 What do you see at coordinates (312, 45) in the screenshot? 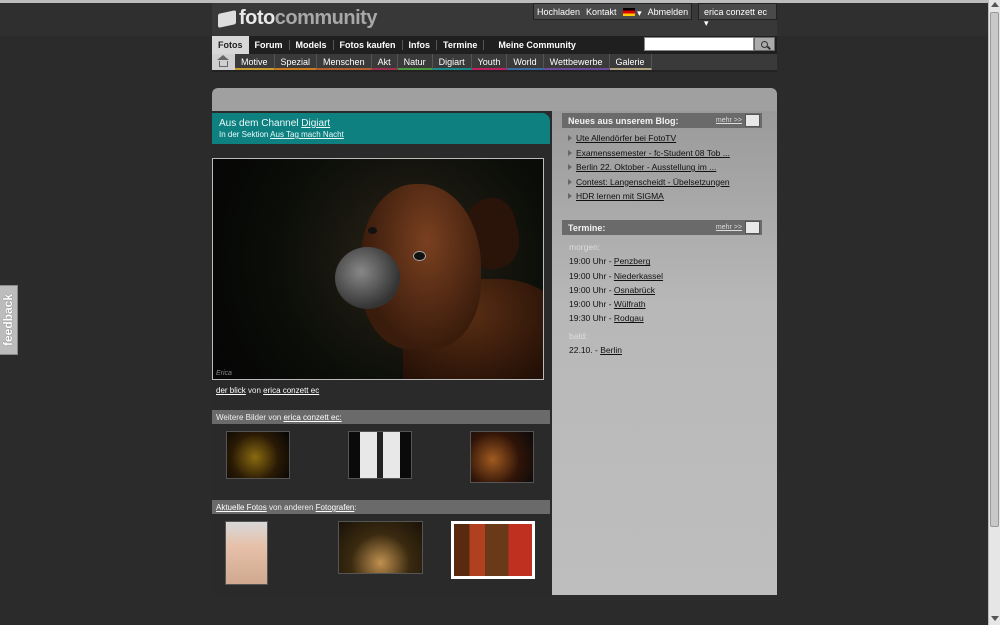
I see `tab-models: Models` at bounding box center [312, 45].